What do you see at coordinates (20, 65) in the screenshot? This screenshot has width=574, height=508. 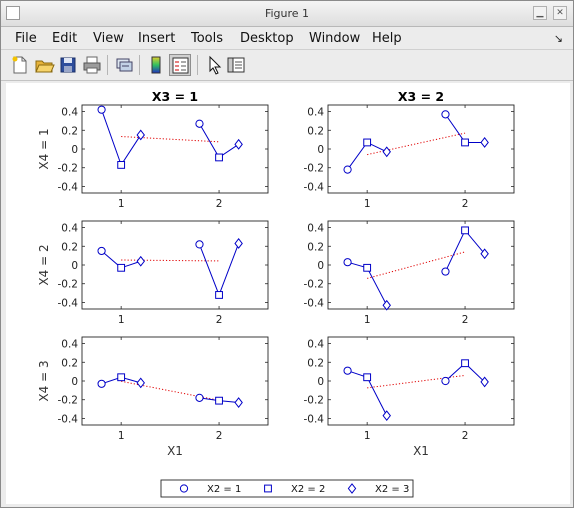 I see `new-figure-icon` at bounding box center [20, 65].